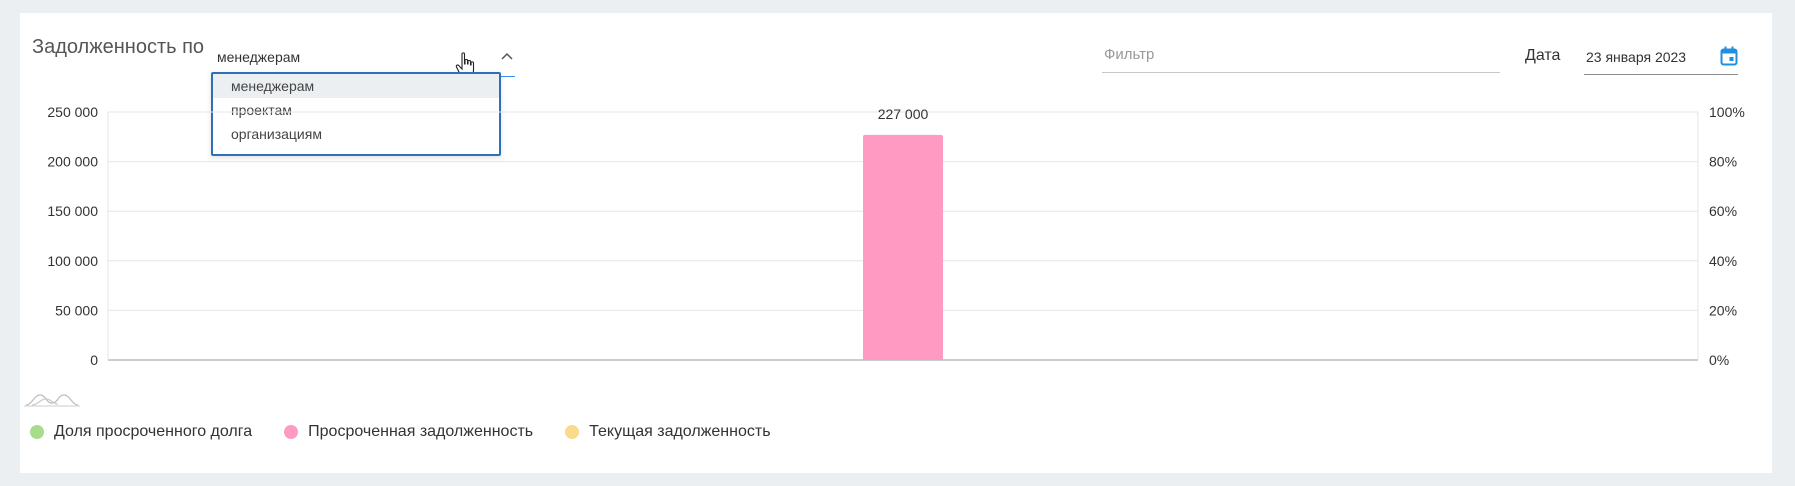 The width and height of the screenshot is (1795, 486). I want to click on y-left-tick-label: 250 000, so click(72, 112).